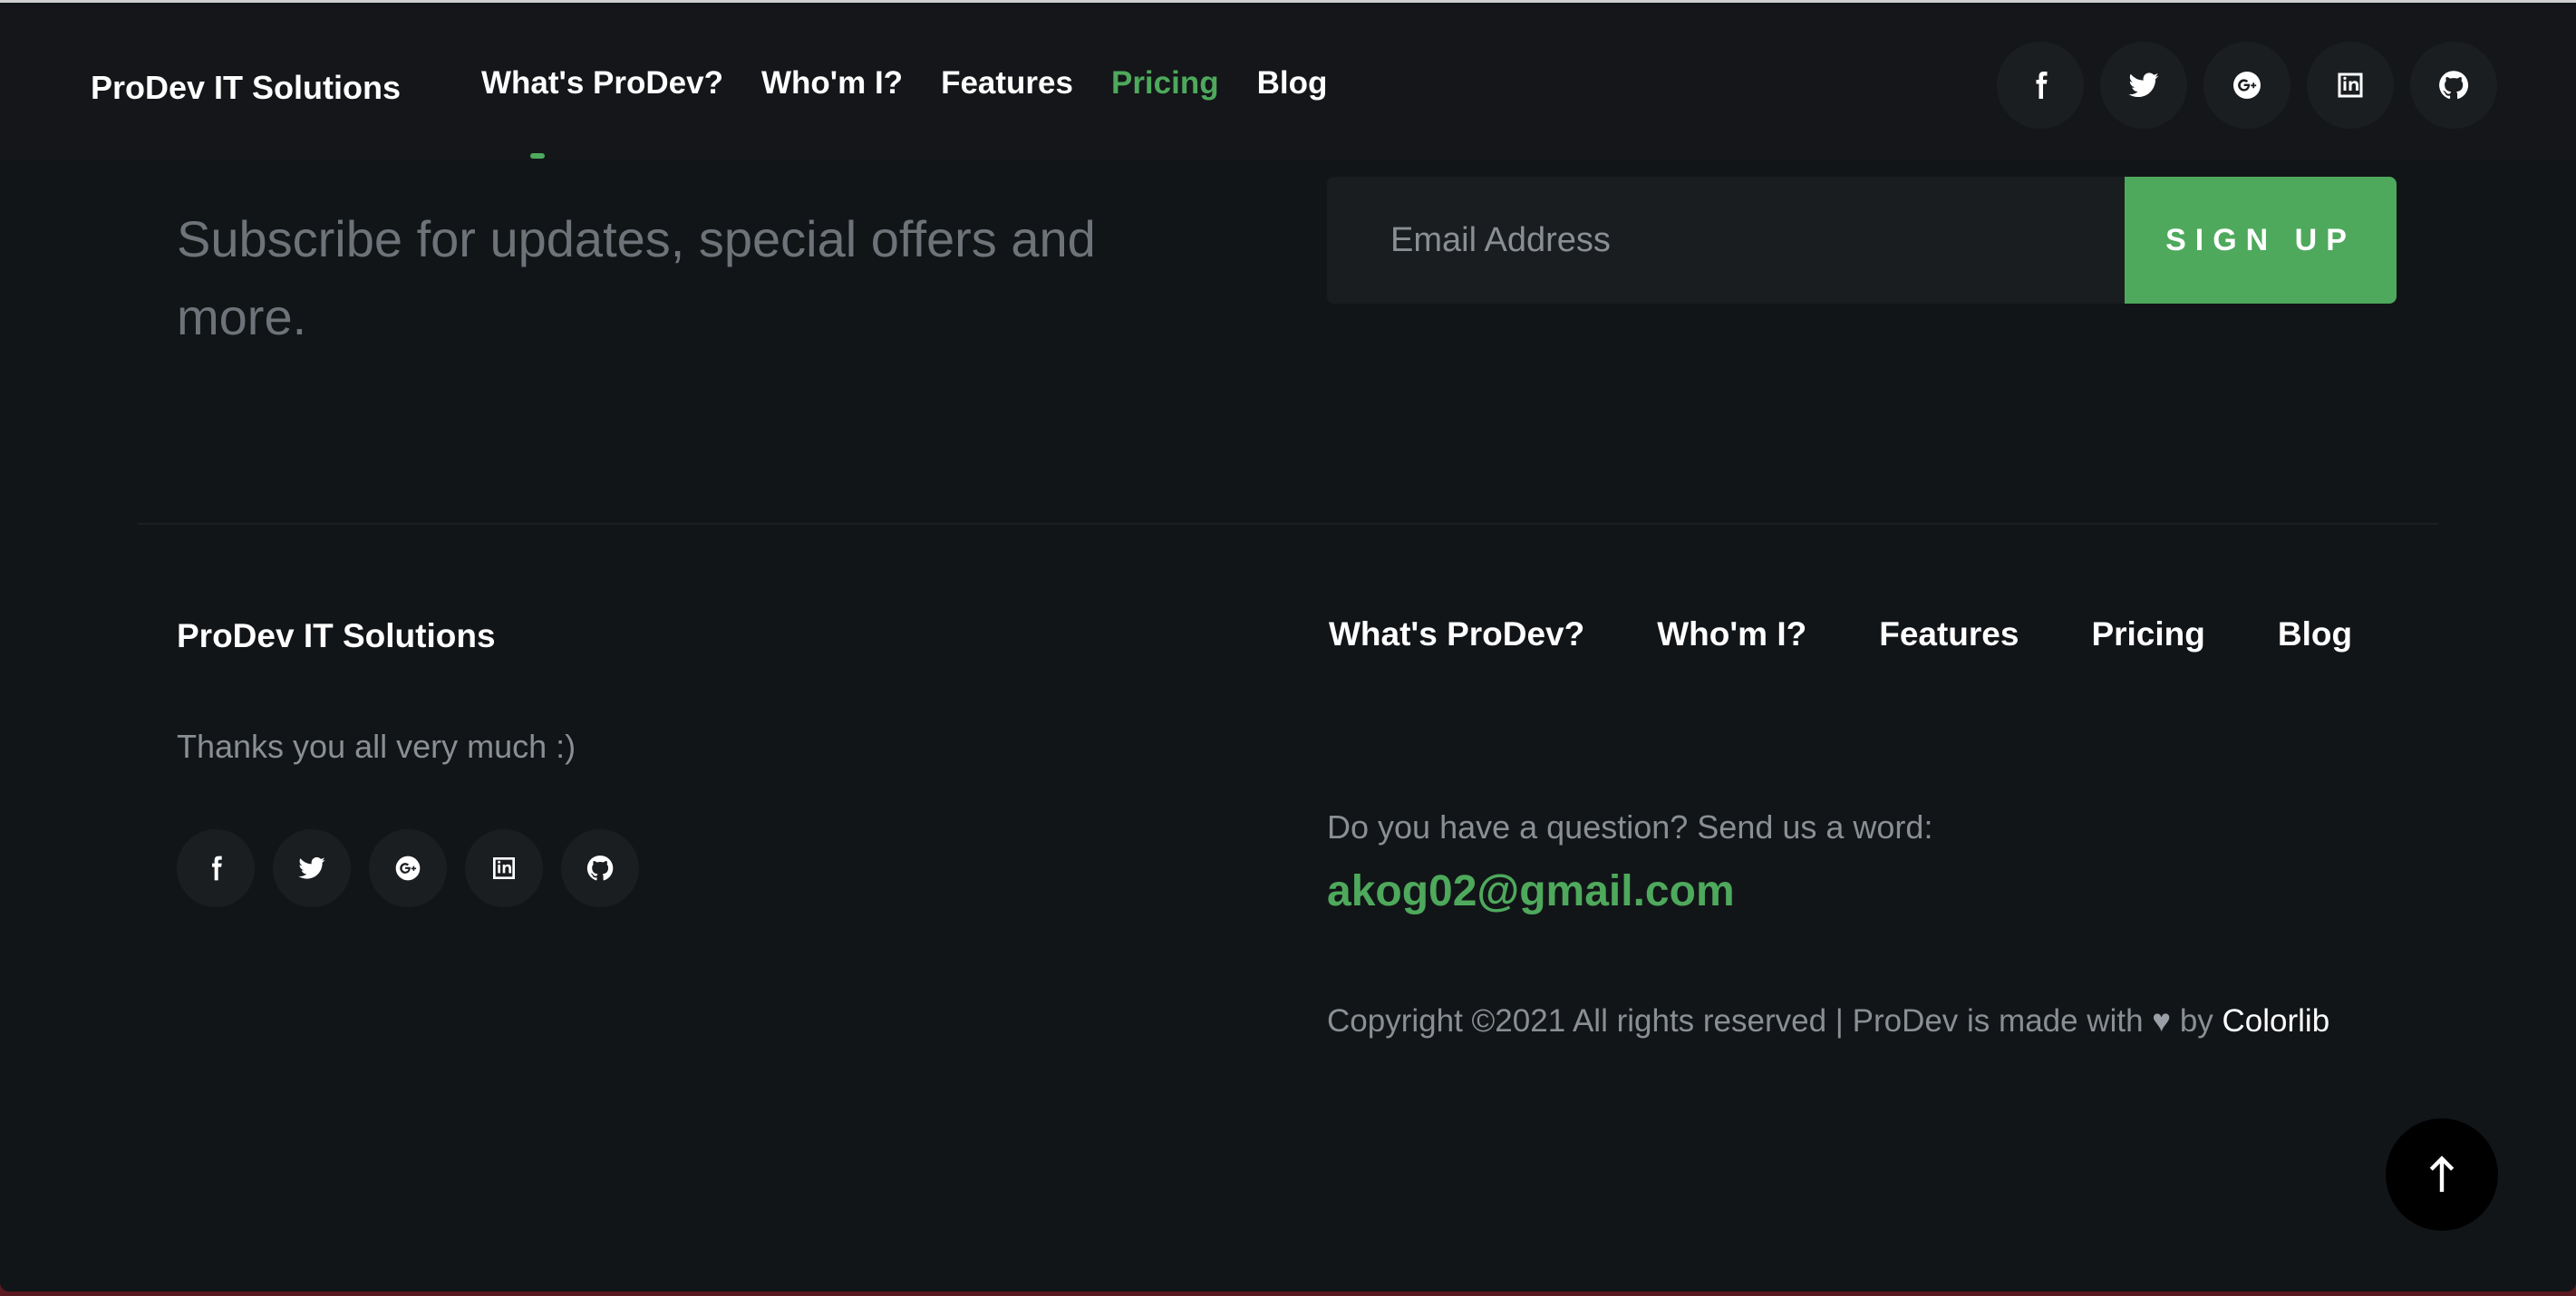 The height and width of the screenshot is (1296, 2576). I want to click on footer-nav-features: Features, so click(1949, 634).